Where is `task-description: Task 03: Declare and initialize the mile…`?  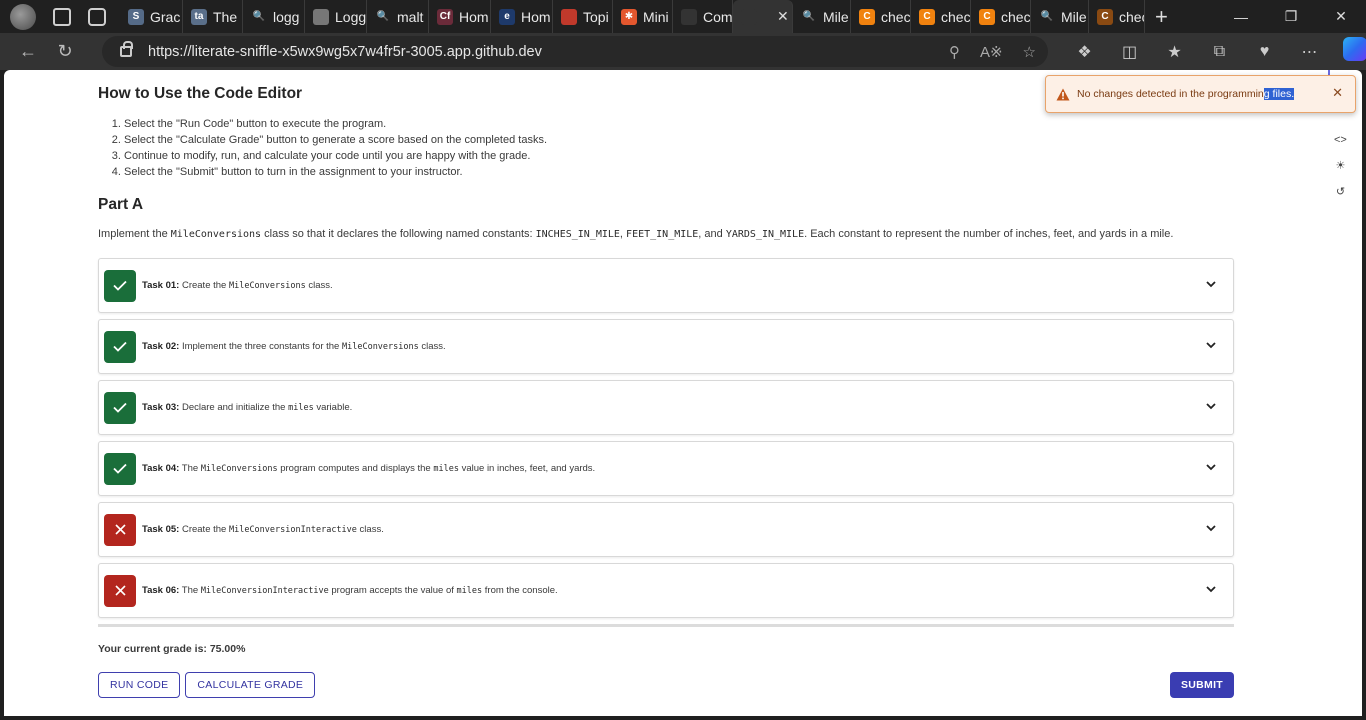 task-description: Task 03: Declare and initialize the mile… is located at coordinates (247, 407).